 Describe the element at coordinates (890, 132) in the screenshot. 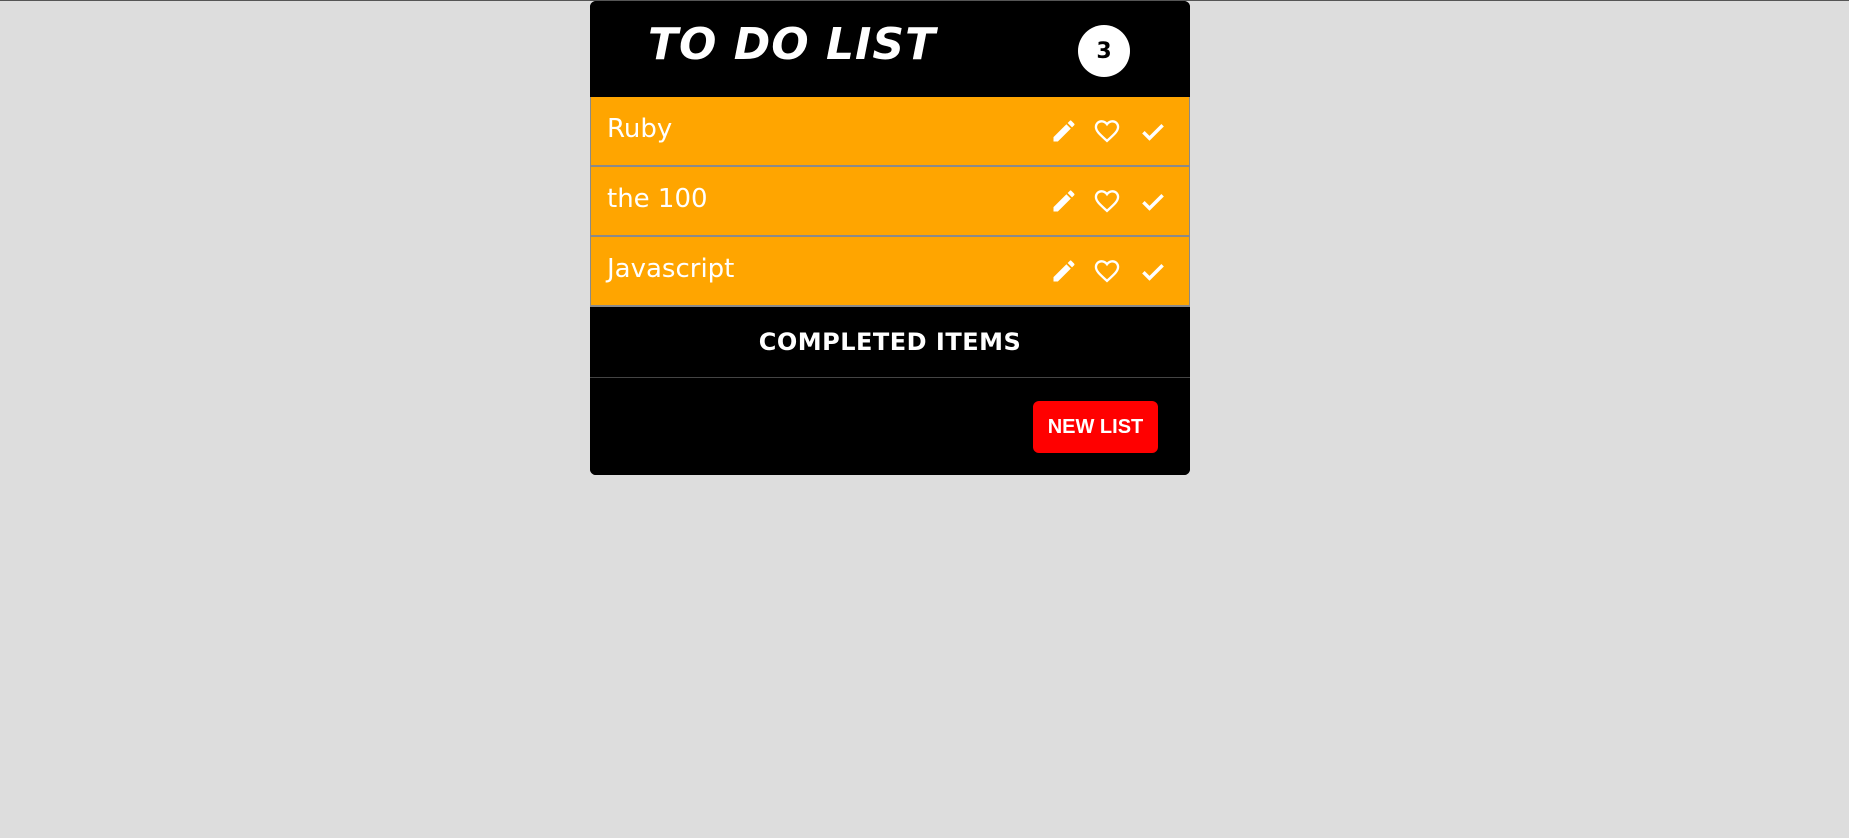

I see `todo-item: Ruby` at that location.